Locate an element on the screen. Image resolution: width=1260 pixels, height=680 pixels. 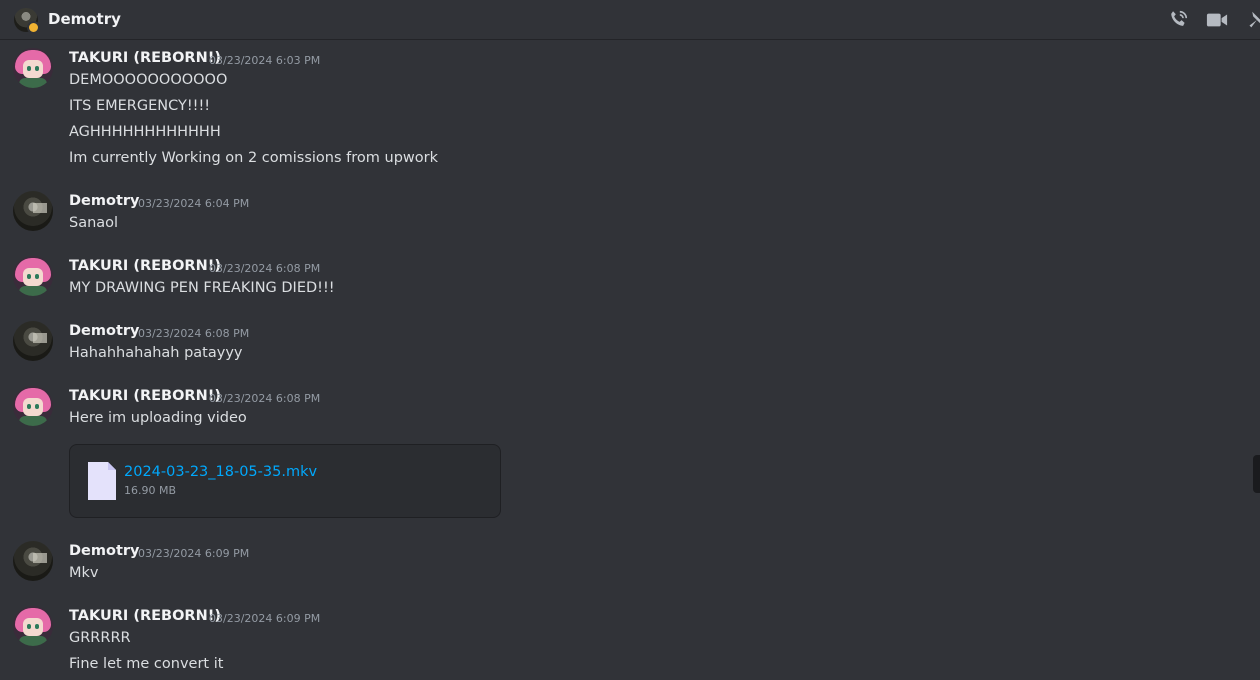
message-text: Fine let me convert it is located at coordinates (146, 664).